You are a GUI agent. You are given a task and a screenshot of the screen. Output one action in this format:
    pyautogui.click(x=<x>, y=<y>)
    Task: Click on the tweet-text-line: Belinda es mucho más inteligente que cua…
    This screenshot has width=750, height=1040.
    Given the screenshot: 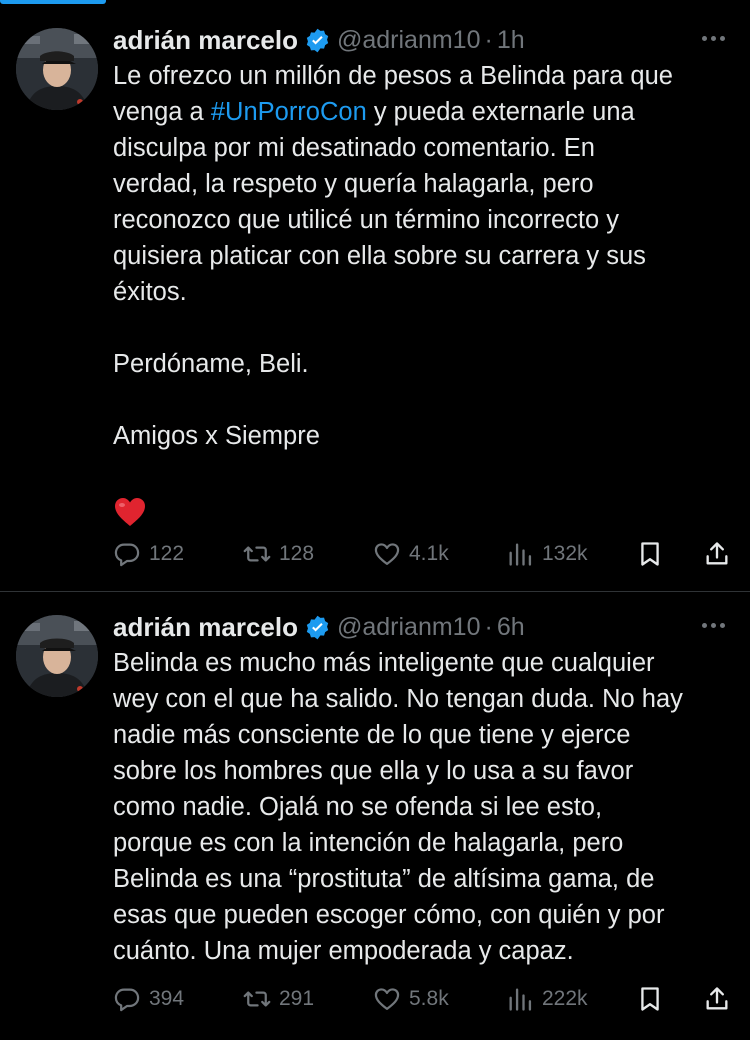 What is the action you would take?
    pyautogui.click(x=384, y=663)
    